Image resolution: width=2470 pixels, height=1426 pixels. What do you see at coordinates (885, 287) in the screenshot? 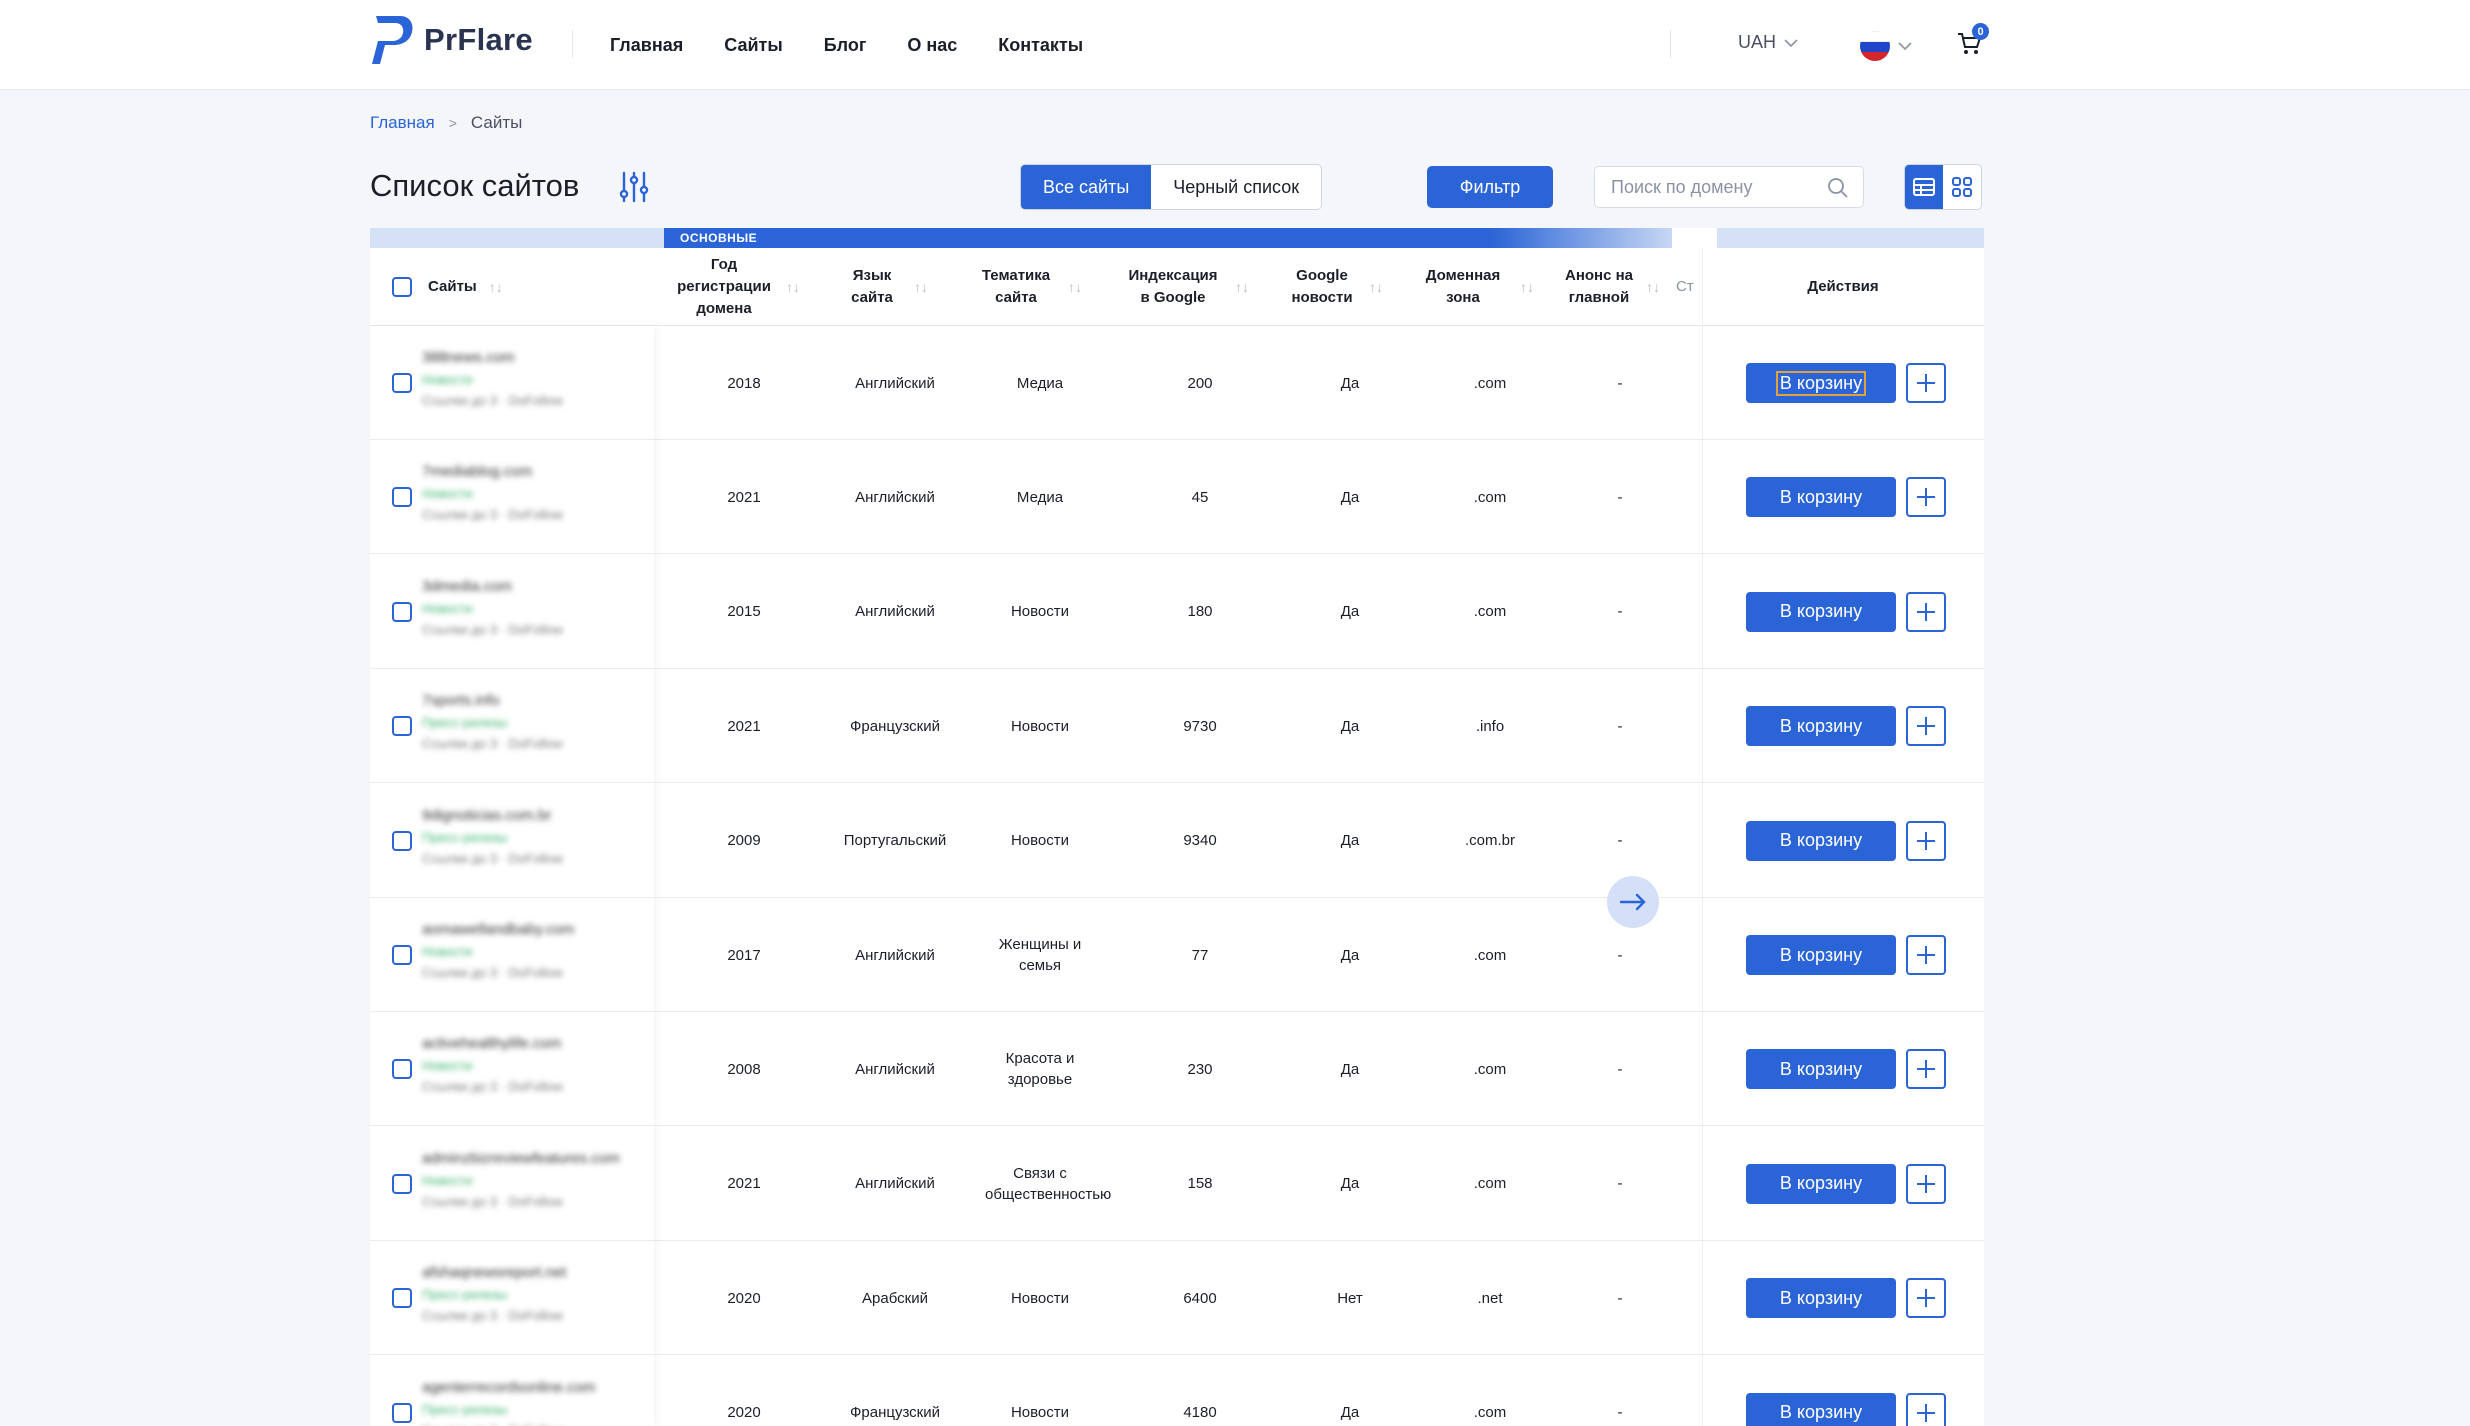
I see `col-lang: Язык сайта ↑↓` at bounding box center [885, 287].